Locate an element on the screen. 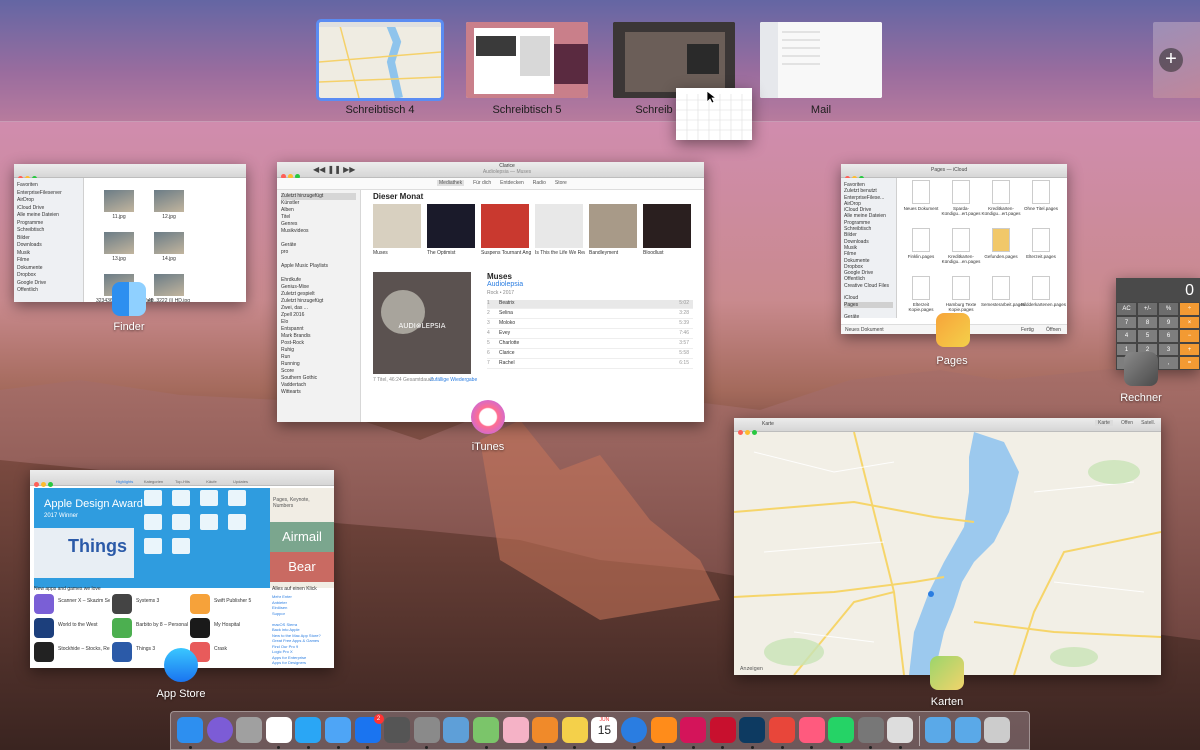 The height and width of the screenshot is (750, 1200). notes-icon is located at coordinates (278, 730).